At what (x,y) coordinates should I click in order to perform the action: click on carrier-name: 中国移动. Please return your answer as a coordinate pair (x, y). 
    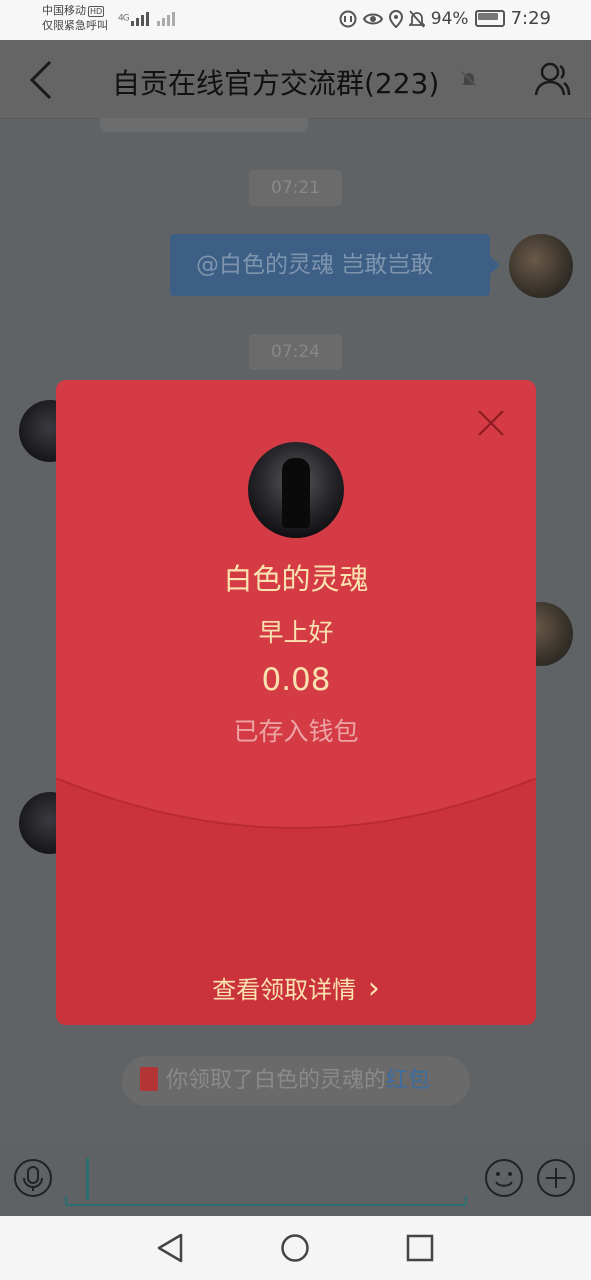
    Looking at the image, I should click on (64, 10).